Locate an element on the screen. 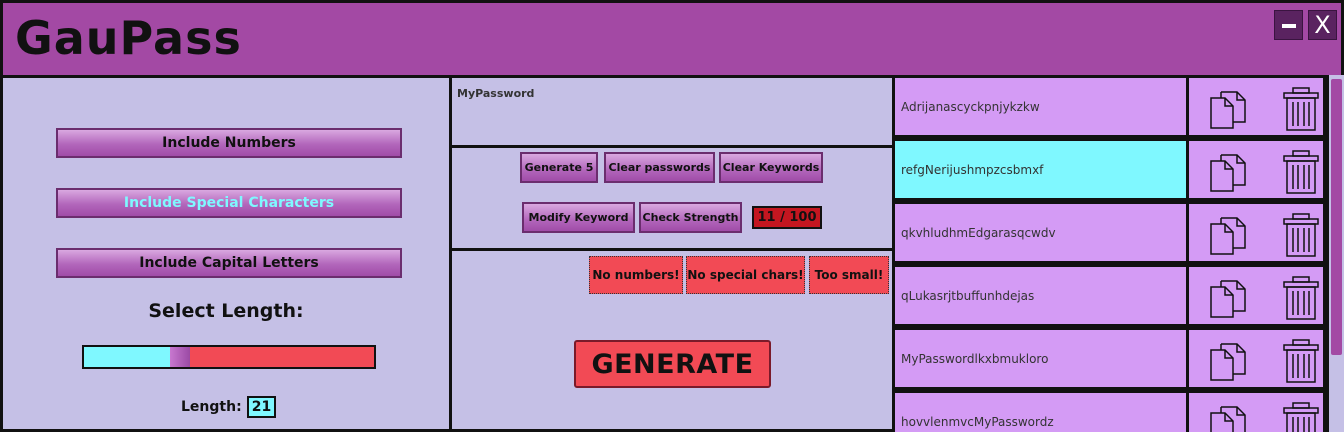  include-capitals-toggle: Include Capital Letters is located at coordinates (229, 263).